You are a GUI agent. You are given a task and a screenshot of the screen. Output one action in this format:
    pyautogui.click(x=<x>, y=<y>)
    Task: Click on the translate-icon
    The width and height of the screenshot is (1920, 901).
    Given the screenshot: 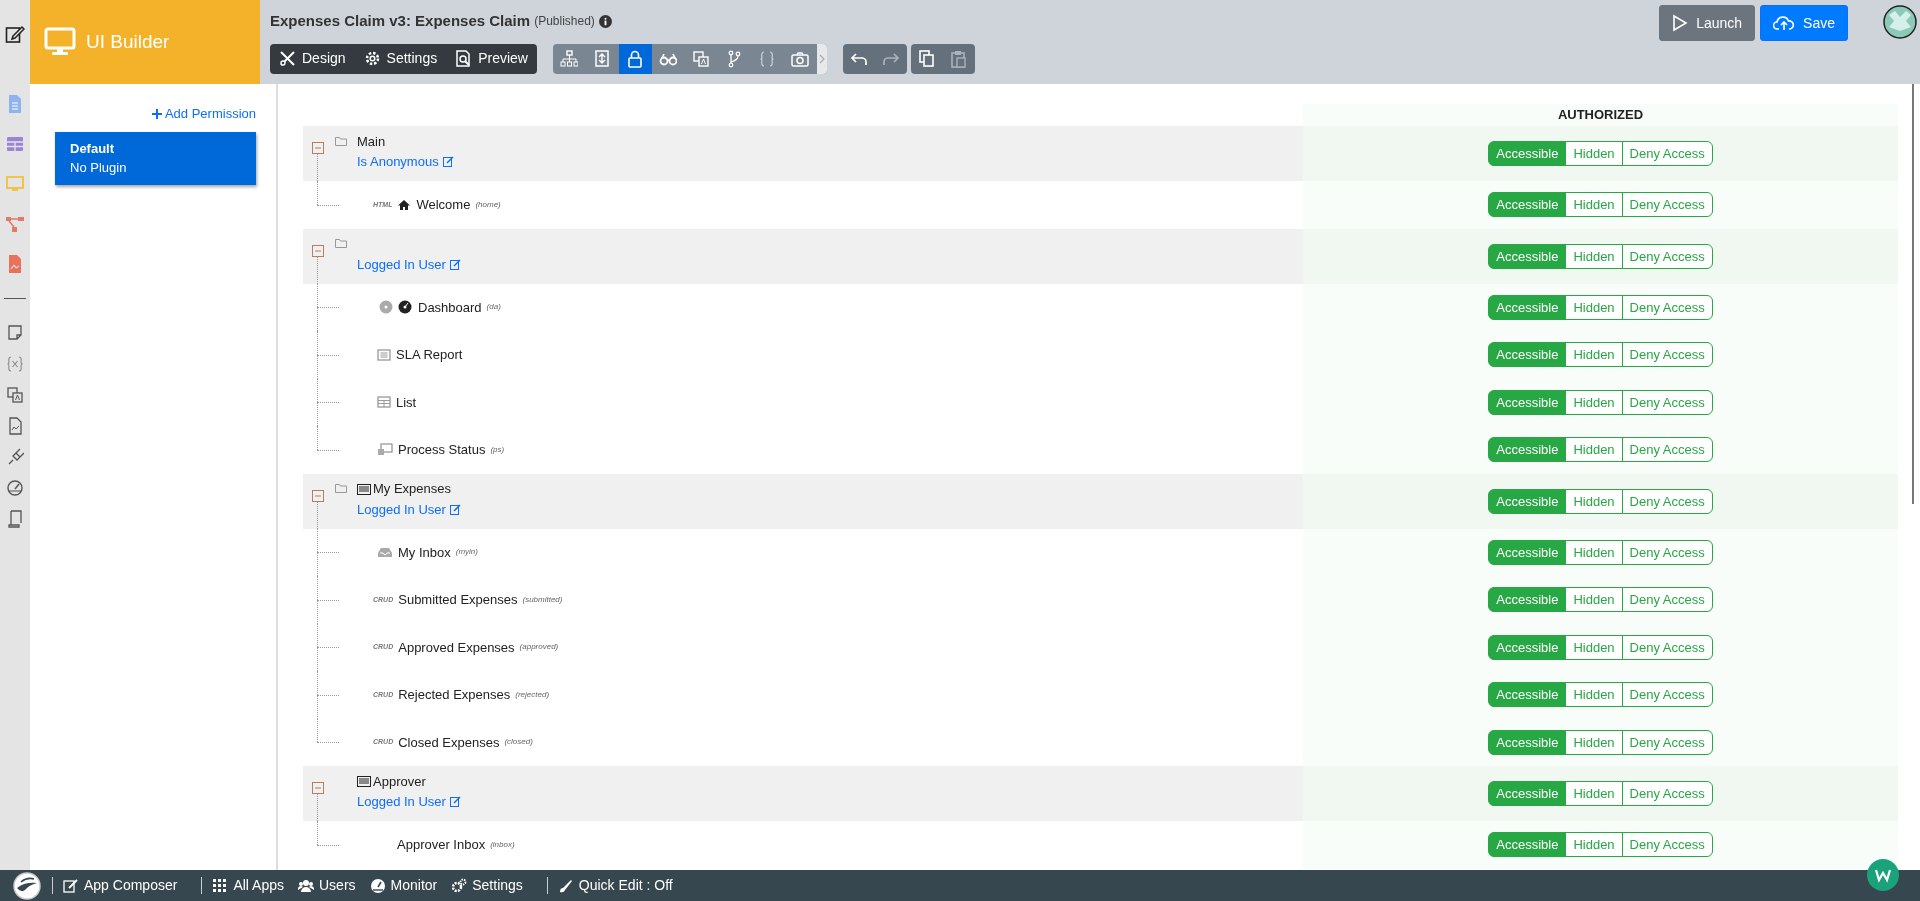 What is the action you would take?
    pyautogui.click(x=15, y=394)
    